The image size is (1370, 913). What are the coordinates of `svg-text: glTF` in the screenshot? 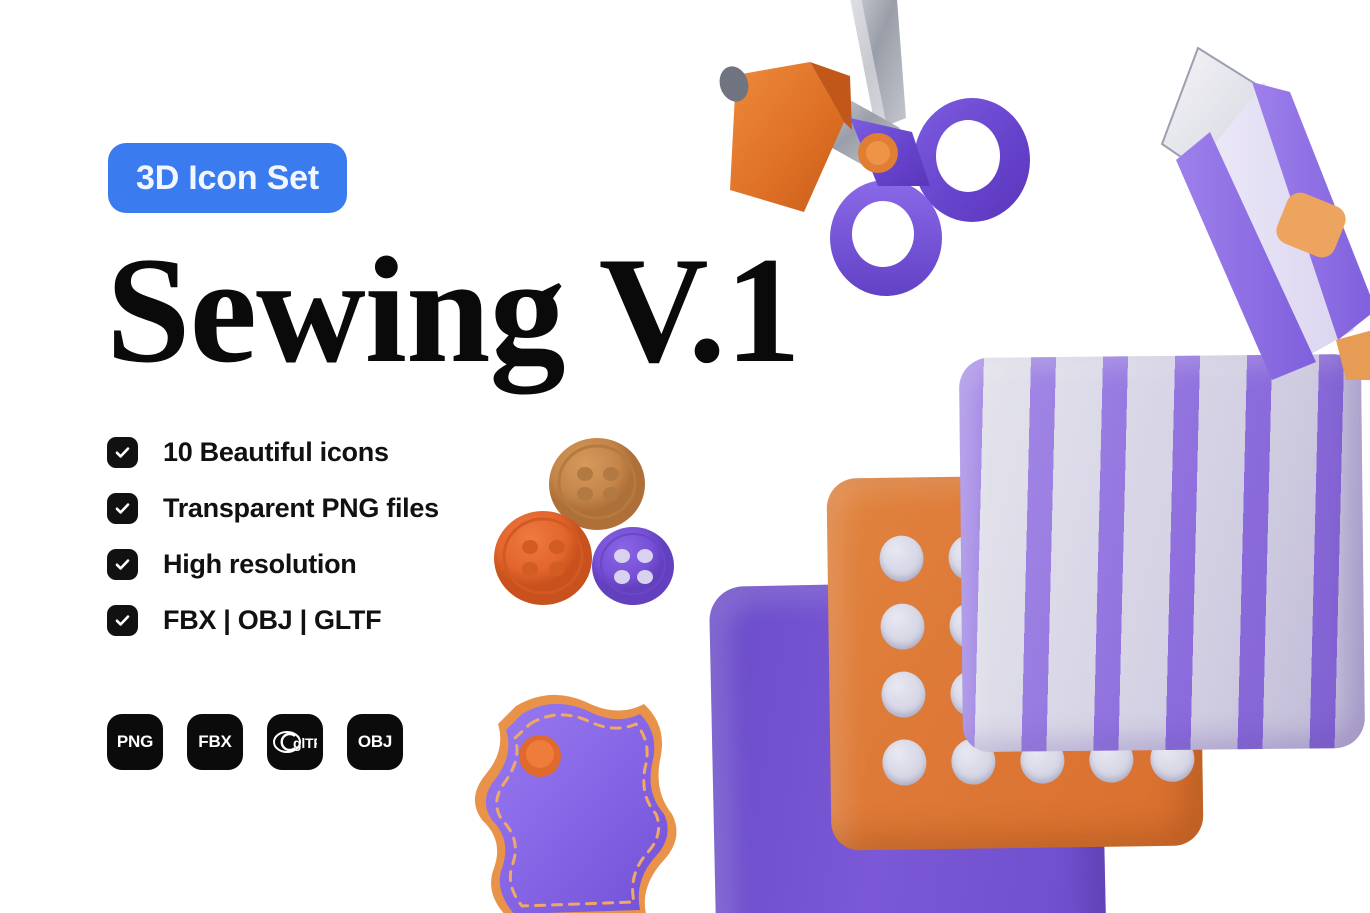 It's located at (305, 743).